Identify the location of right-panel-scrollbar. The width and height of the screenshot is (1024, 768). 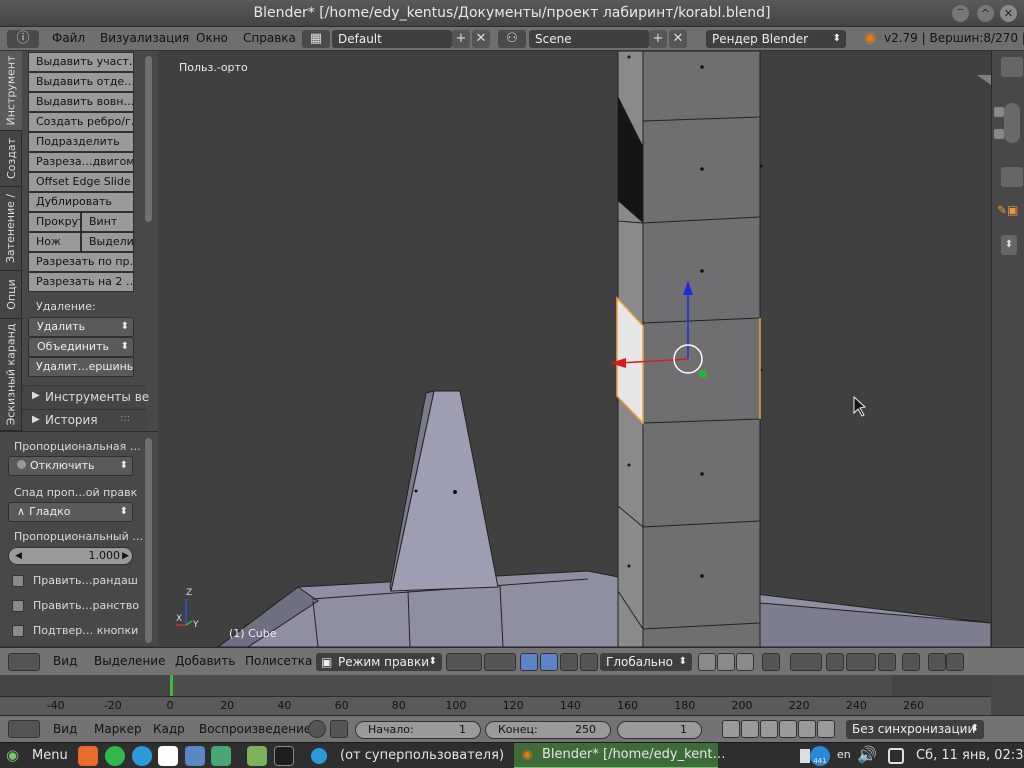
(1012, 123).